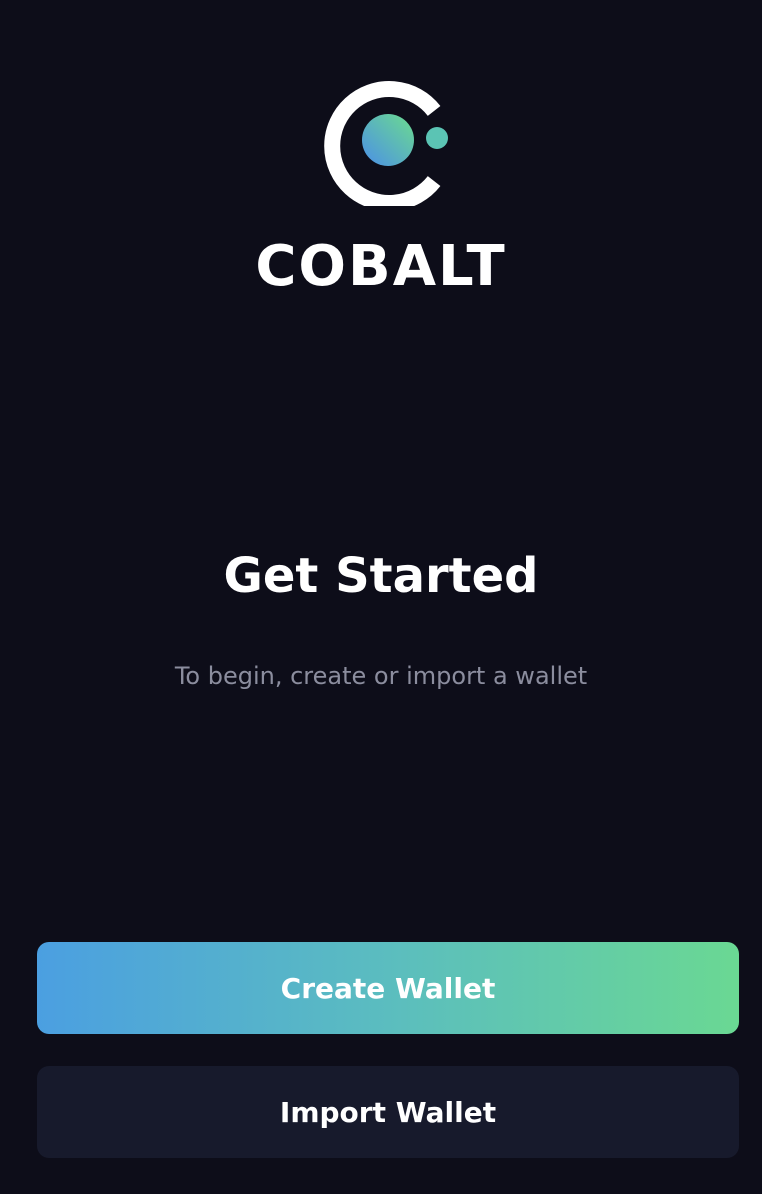 This screenshot has width=762, height=1194. What do you see at coordinates (381, 676) in the screenshot?
I see `page-subtitle: To begin, create or import a wallet` at bounding box center [381, 676].